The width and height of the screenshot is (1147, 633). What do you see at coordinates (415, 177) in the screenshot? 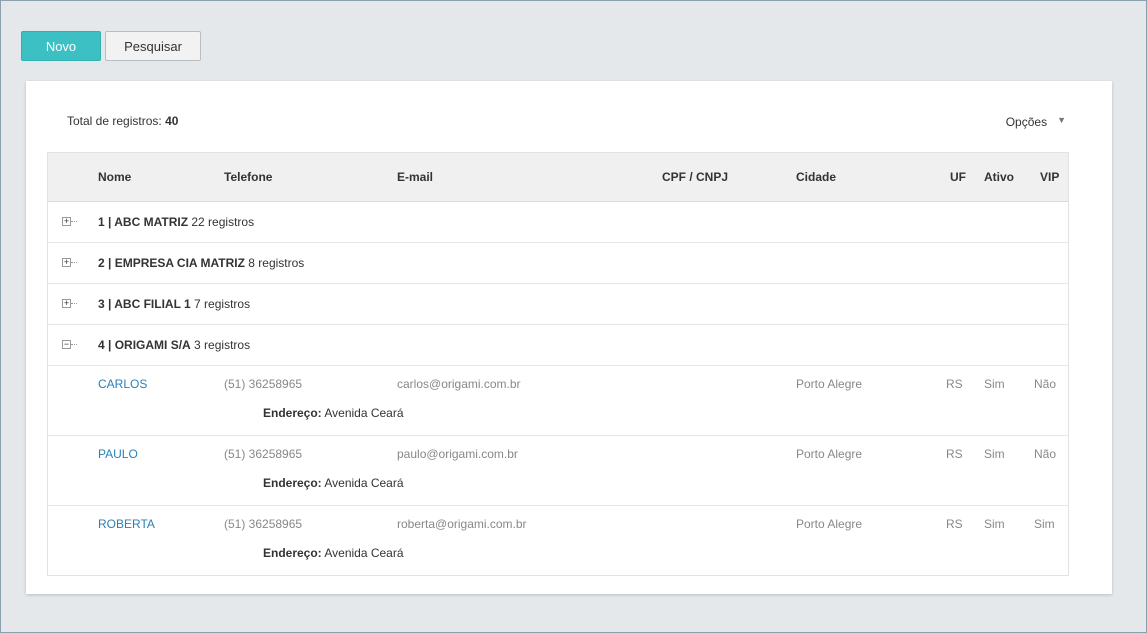
I see `column-header-email: E-mail` at bounding box center [415, 177].